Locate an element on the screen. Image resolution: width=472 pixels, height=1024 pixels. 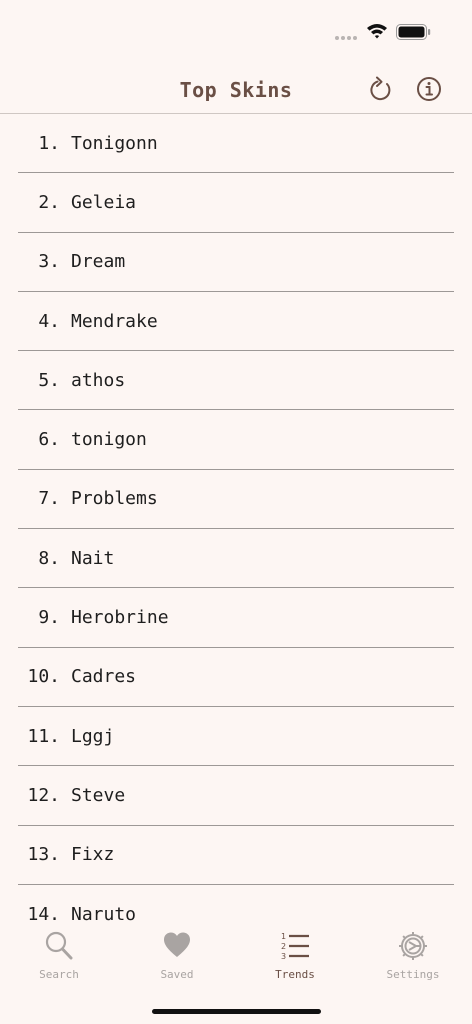
list-item: 5. athos is located at coordinates (236, 381).